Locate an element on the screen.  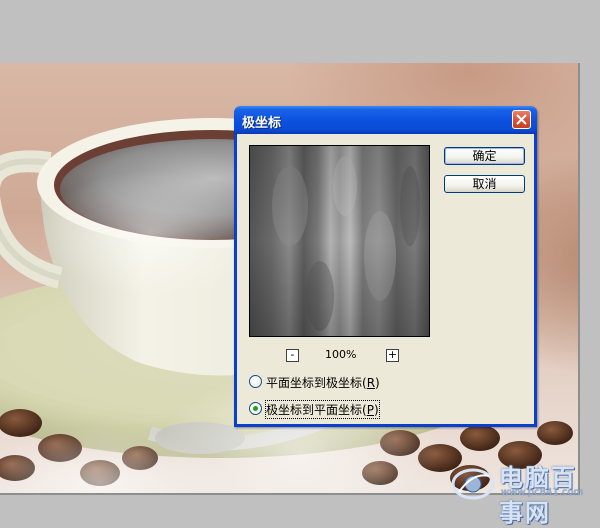
canvas-edge is located at coordinates (579, 279).